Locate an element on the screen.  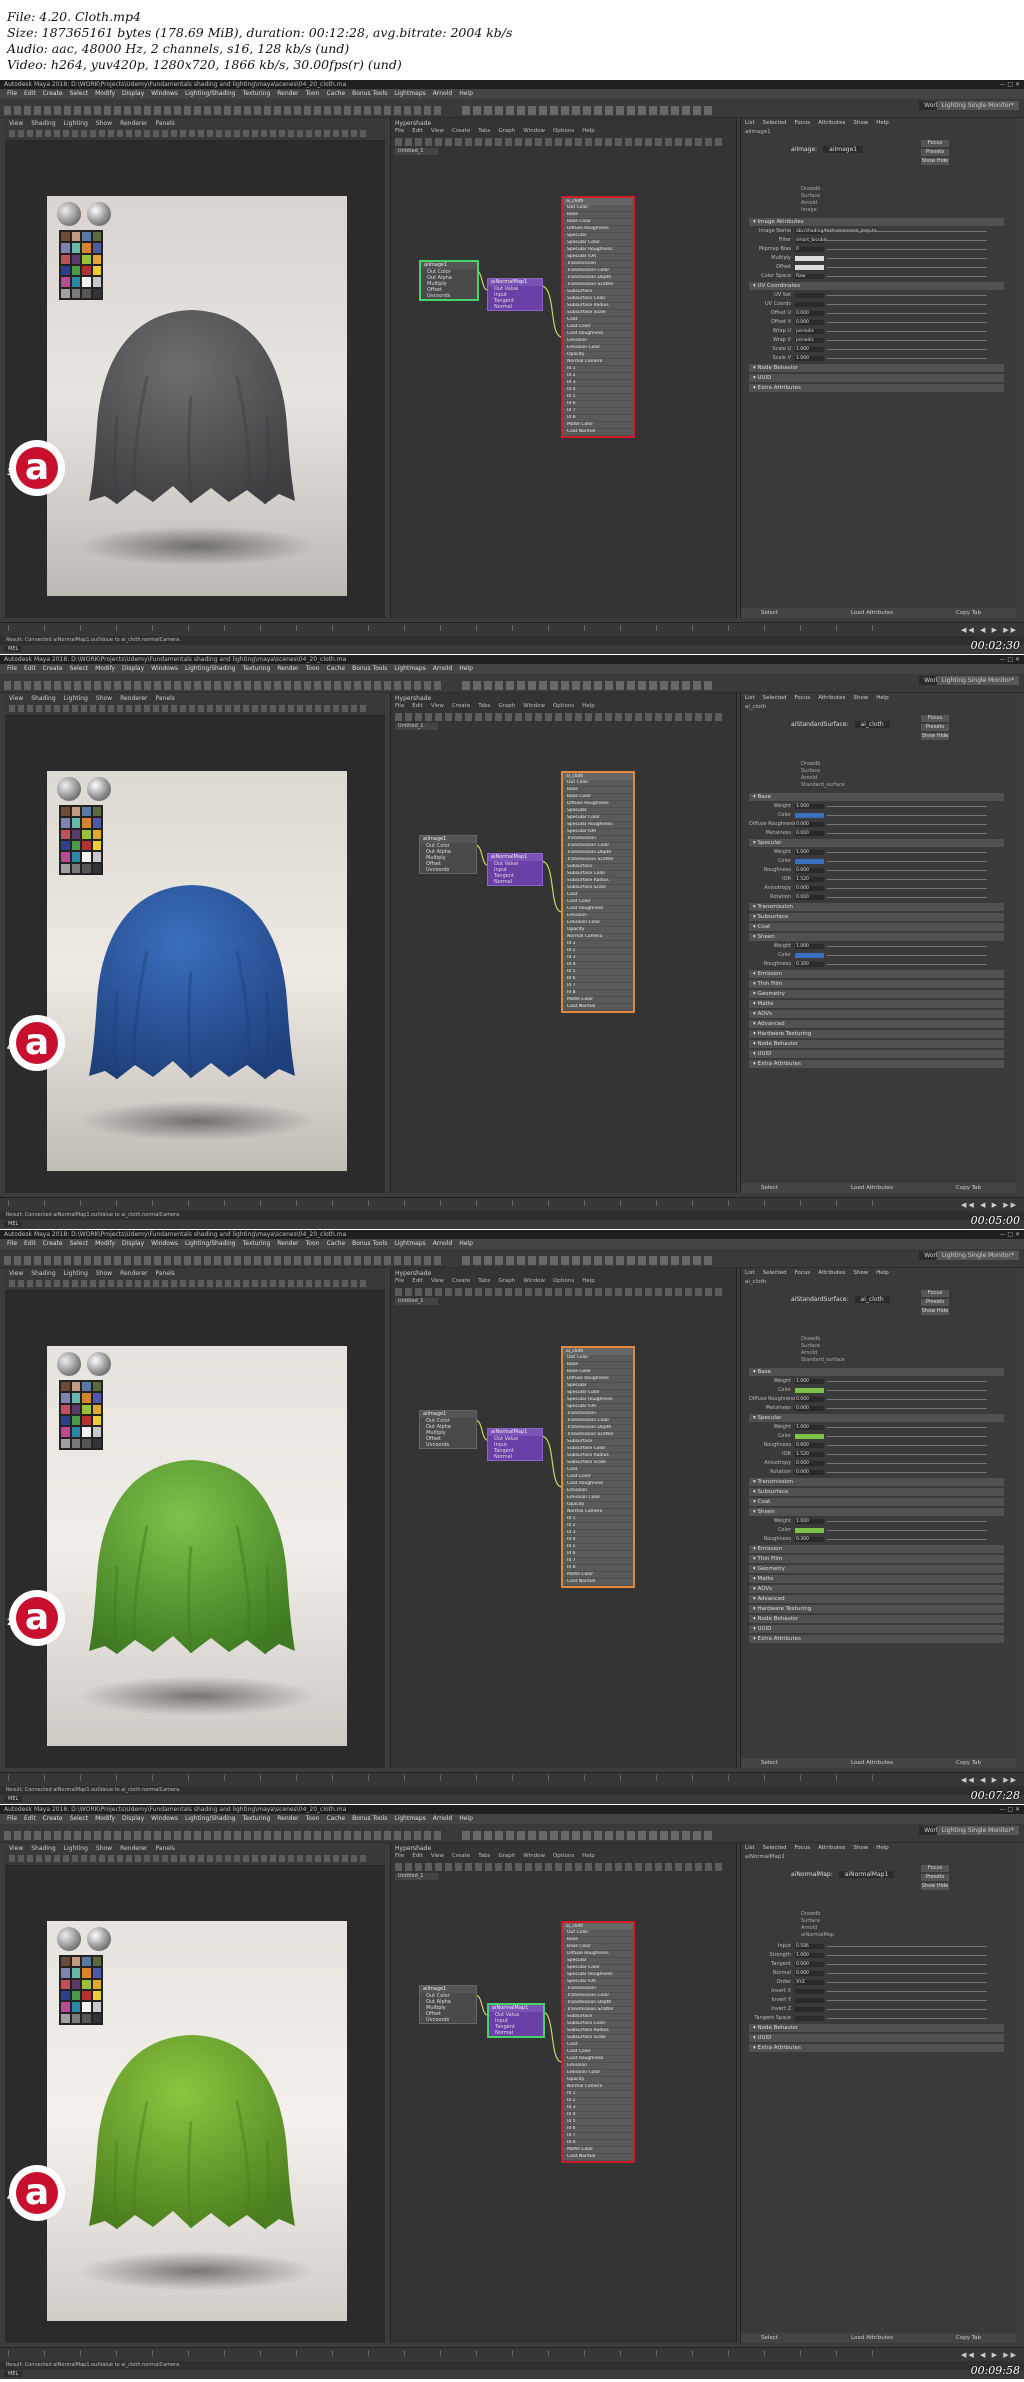
ae-attribute-field: 0 is located at coordinates (809, 249).